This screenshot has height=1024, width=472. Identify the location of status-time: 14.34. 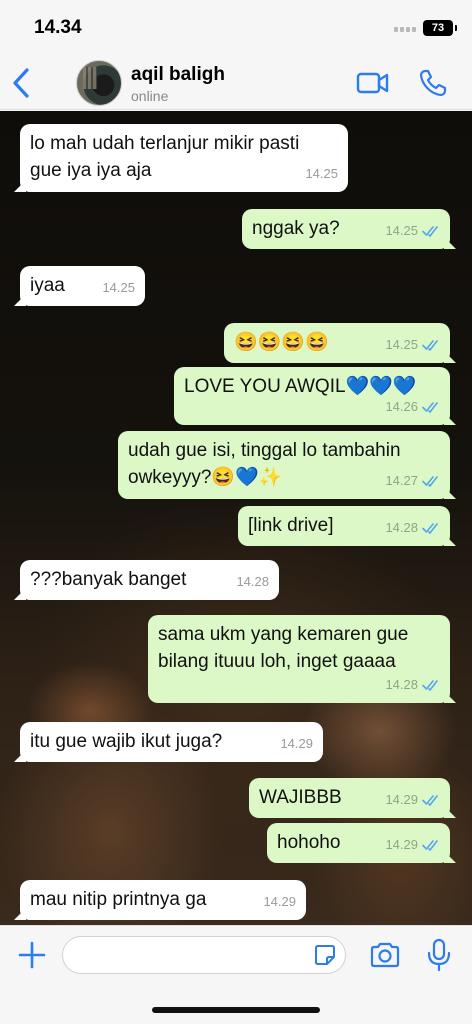
(58, 27).